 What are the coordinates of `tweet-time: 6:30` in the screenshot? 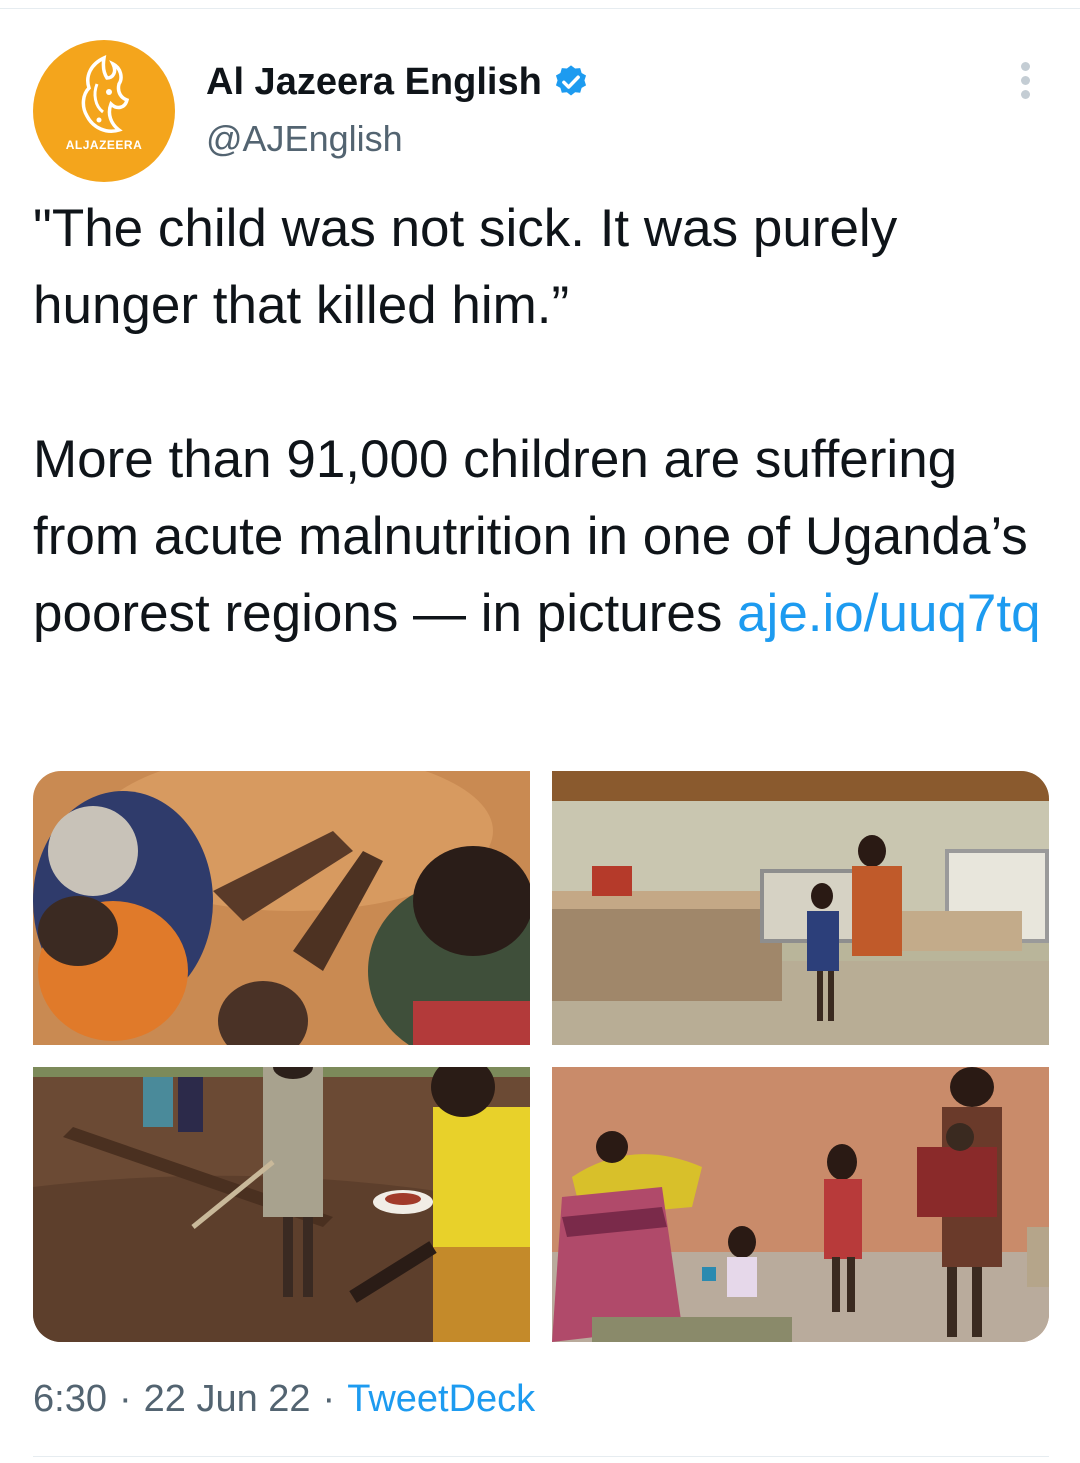 It's located at (70, 1399).